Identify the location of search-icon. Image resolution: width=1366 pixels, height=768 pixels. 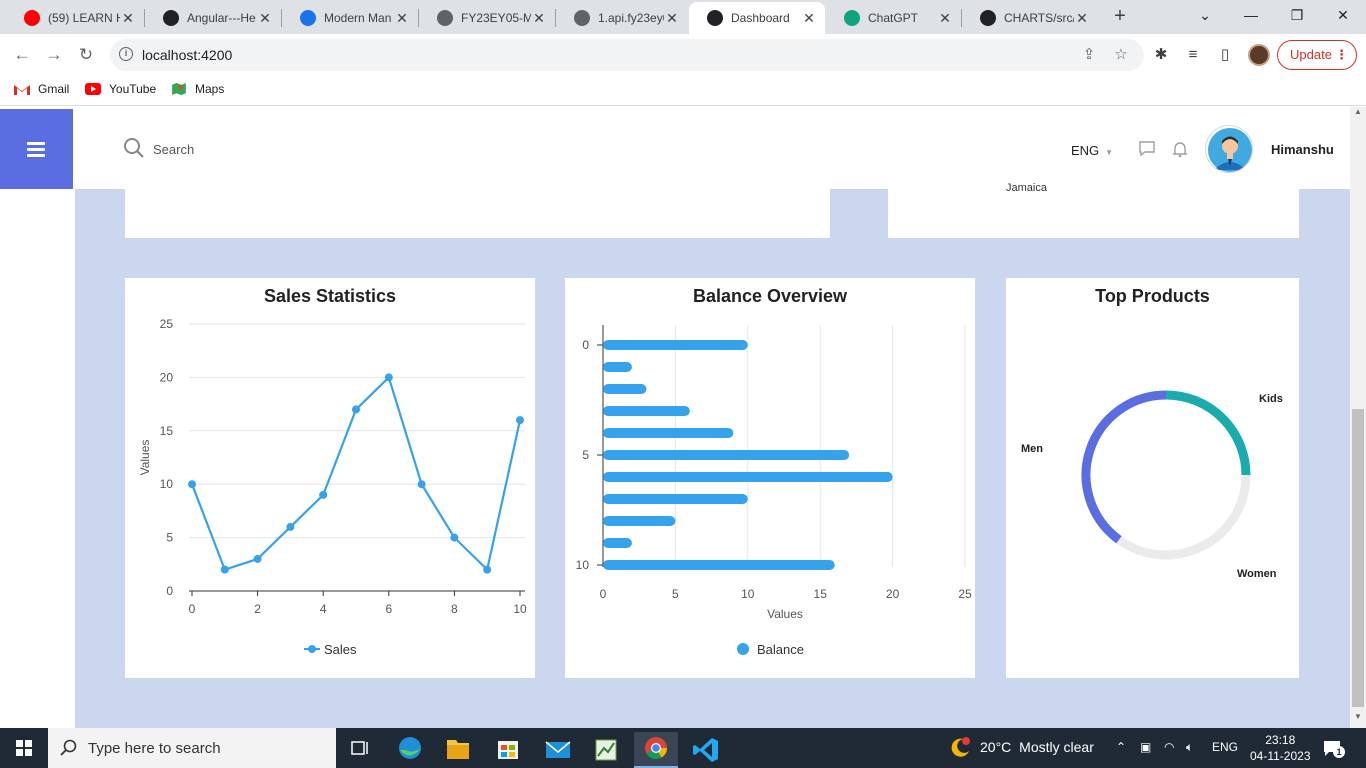
(134, 148).